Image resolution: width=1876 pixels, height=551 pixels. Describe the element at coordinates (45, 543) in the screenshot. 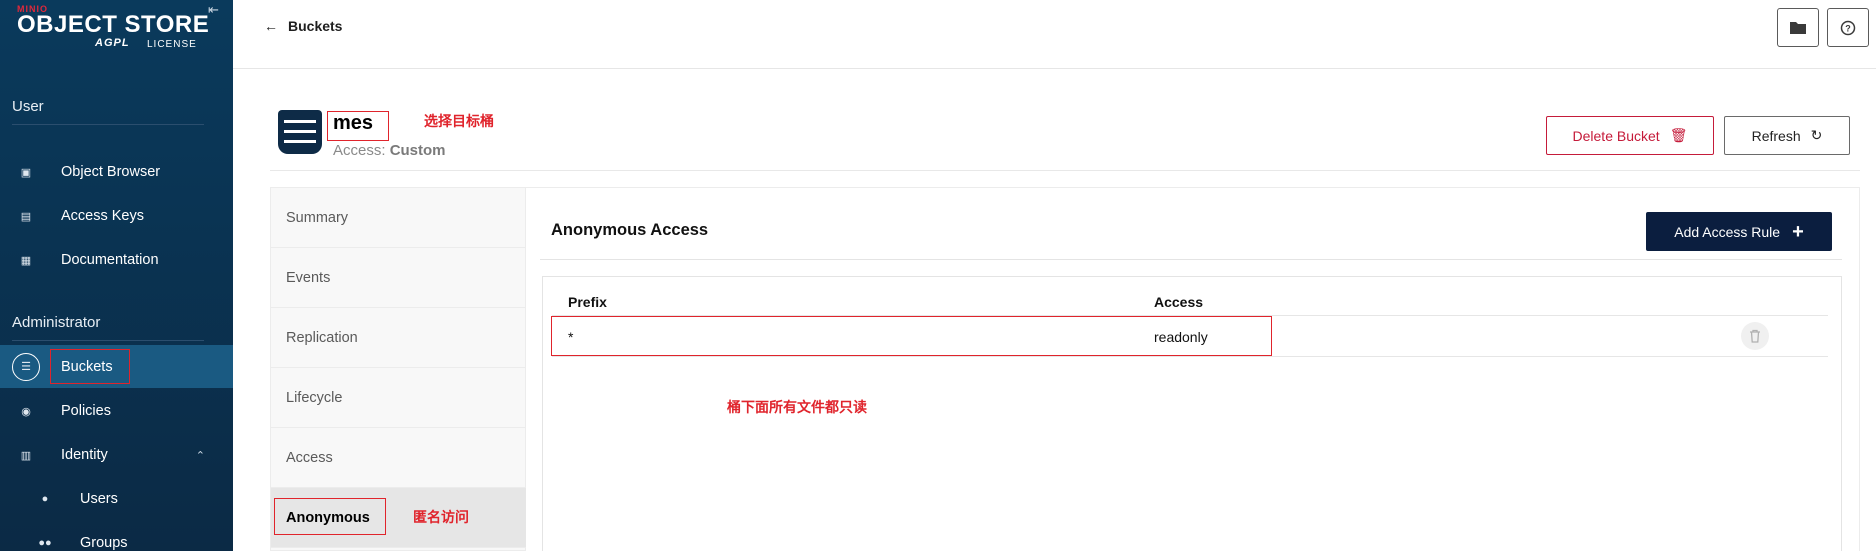

I see `groups-icon: ●●` at that location.